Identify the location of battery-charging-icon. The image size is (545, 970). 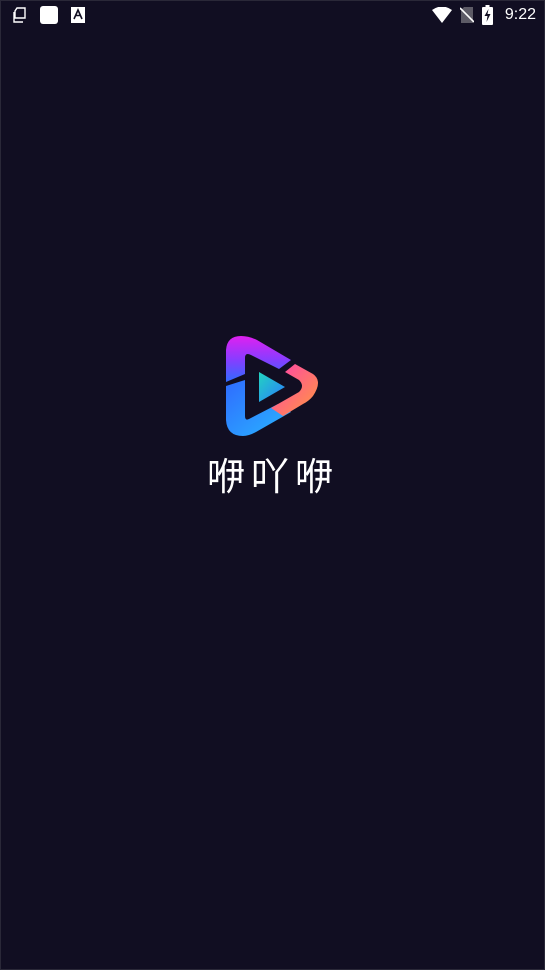
(487, 15).